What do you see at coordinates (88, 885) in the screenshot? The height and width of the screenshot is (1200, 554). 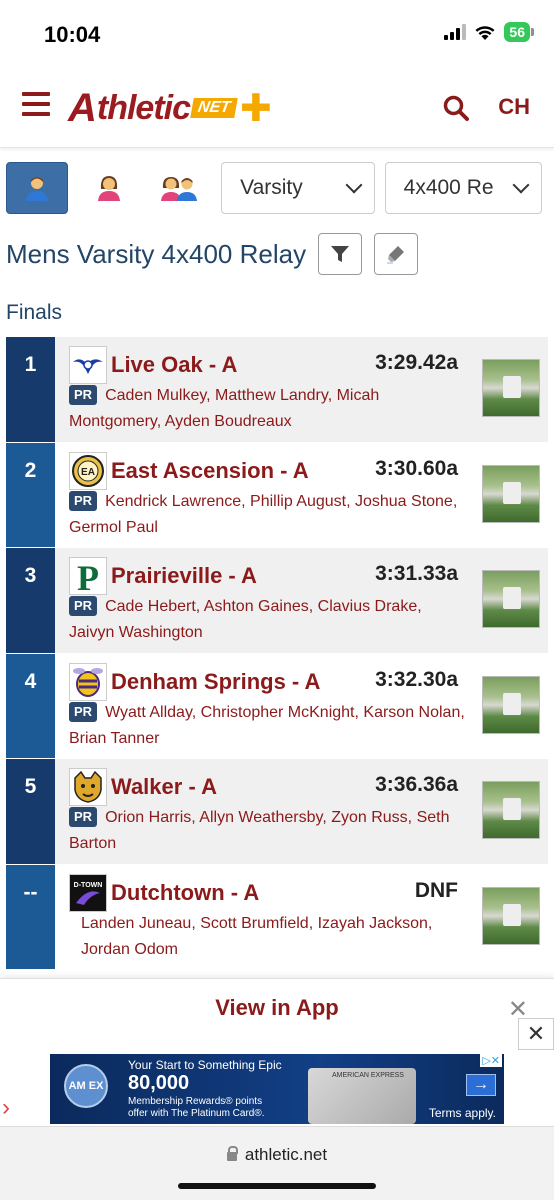 I see `svg-text: D-TOWN` at bounding box center [88, 885].